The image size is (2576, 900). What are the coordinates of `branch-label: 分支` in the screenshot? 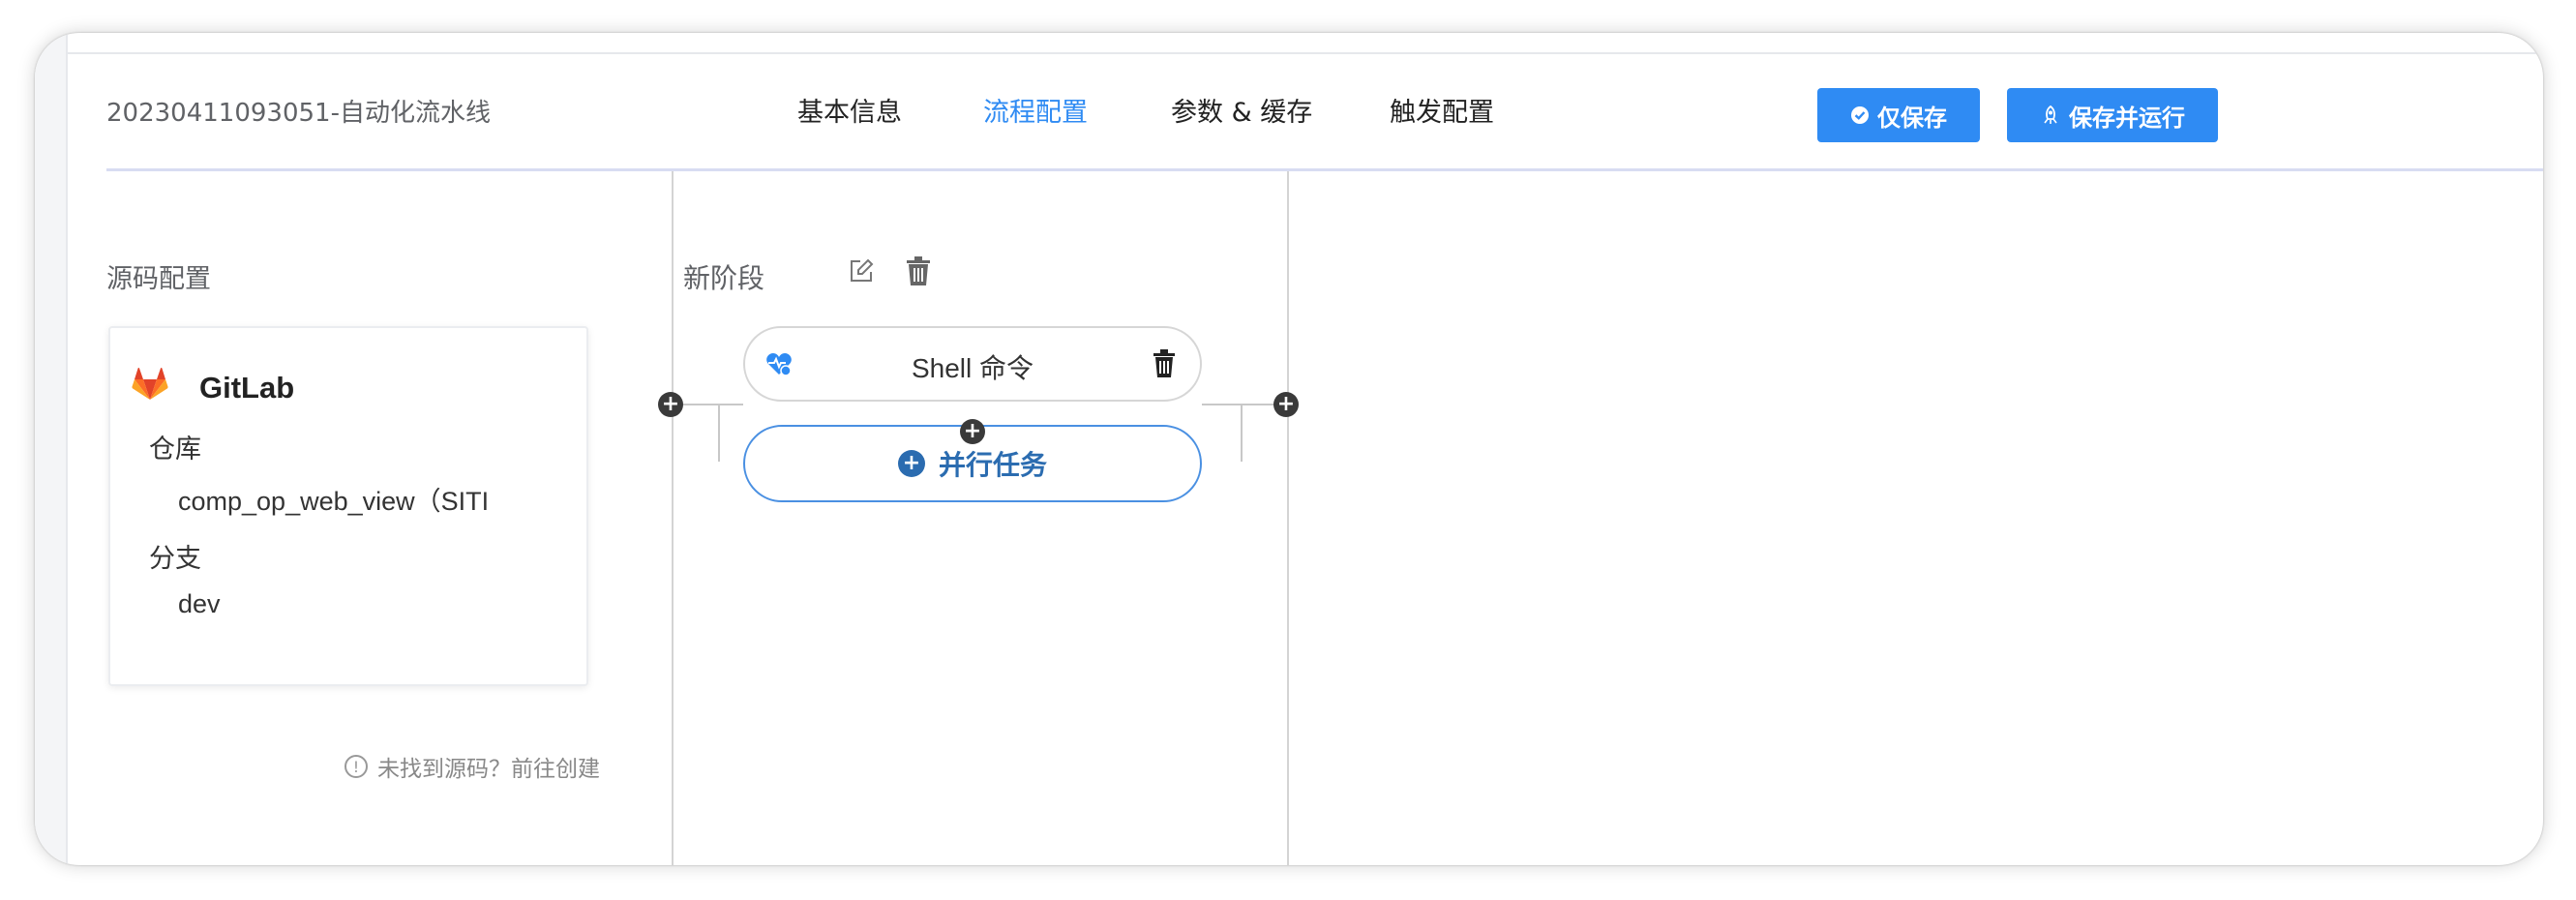 It's located at (175, 559).